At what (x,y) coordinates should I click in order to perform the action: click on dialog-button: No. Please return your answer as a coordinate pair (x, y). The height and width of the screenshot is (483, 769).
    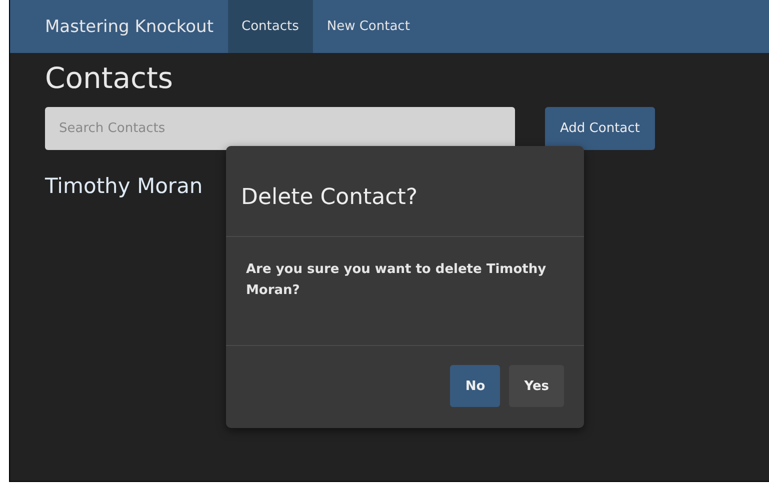
    Looking at the image, I should click on (475, 386).